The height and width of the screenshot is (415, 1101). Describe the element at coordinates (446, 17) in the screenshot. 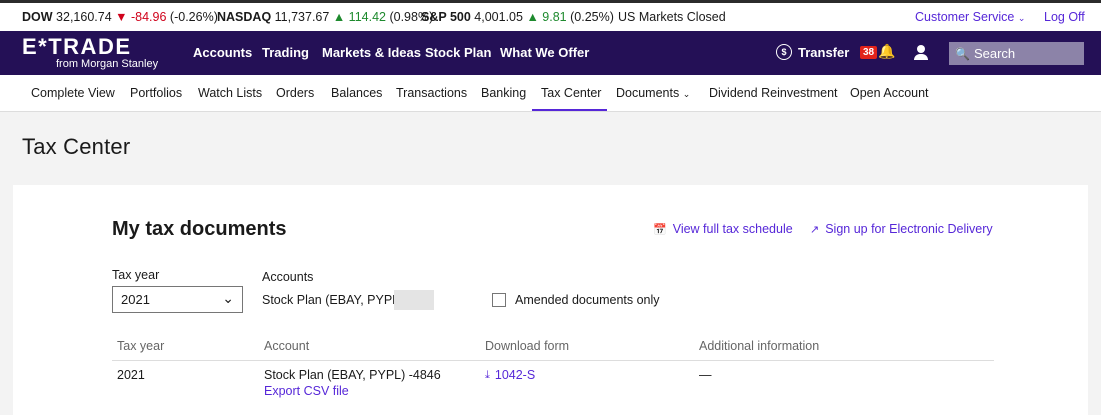

I see `sp500-label: S&P 500` at that location.